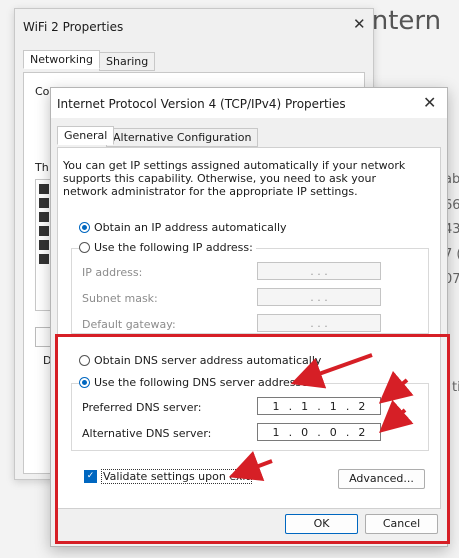 Image resolution: width=459 pixels, height=558 pixels. What do you see at coordinates (321, 417) in the screenshot?
I see `annotation-arrows` at bounding box center [321, 417].